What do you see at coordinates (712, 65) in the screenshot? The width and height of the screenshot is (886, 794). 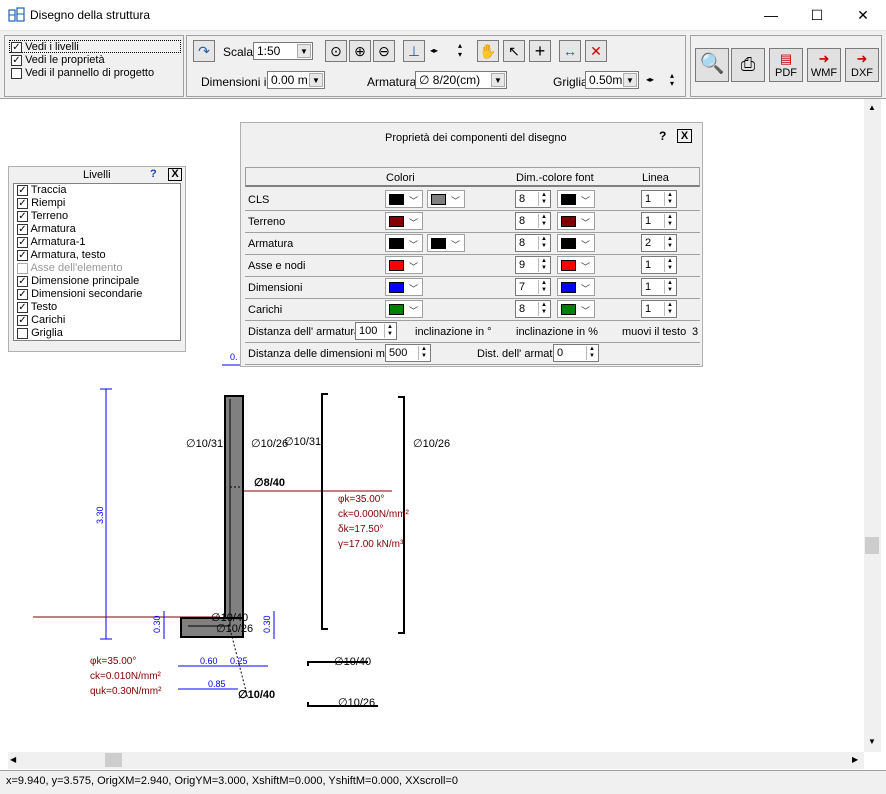 I see `preview-icon: 🔍` at bounding box center [712, 65].